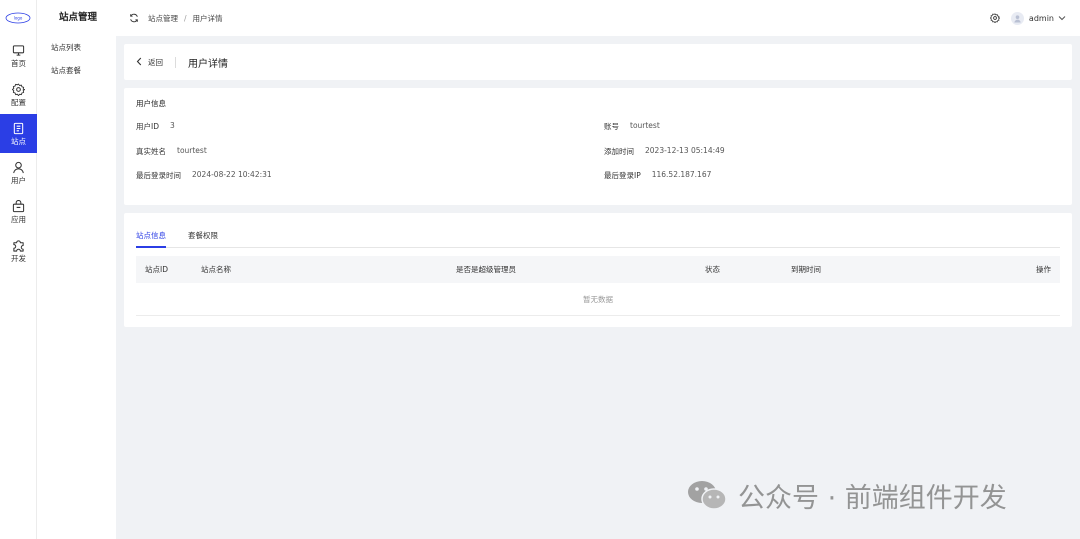 This screenshot has height=539, width=1080. I want to click on document-icon, so click(19, 129).